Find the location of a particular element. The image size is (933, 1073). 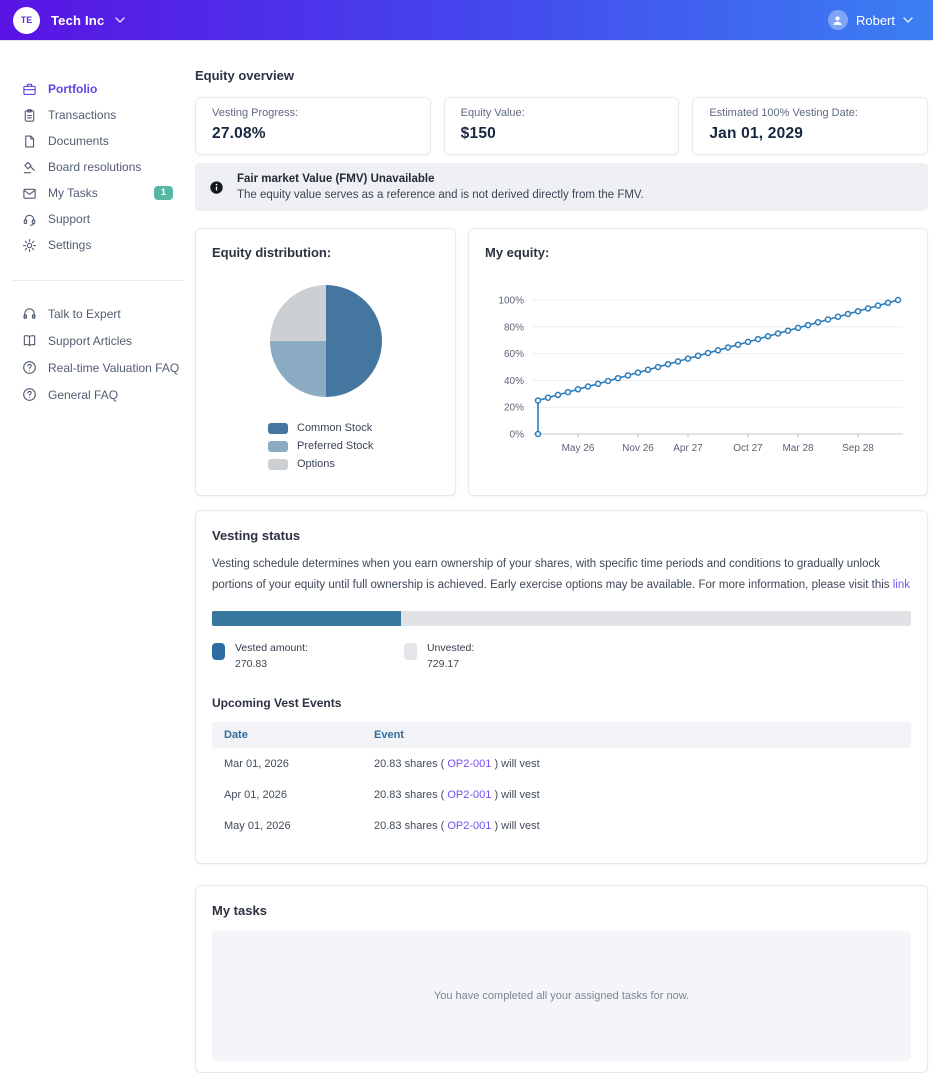

vesting-progress-bar is located at coordinates (561, 618).